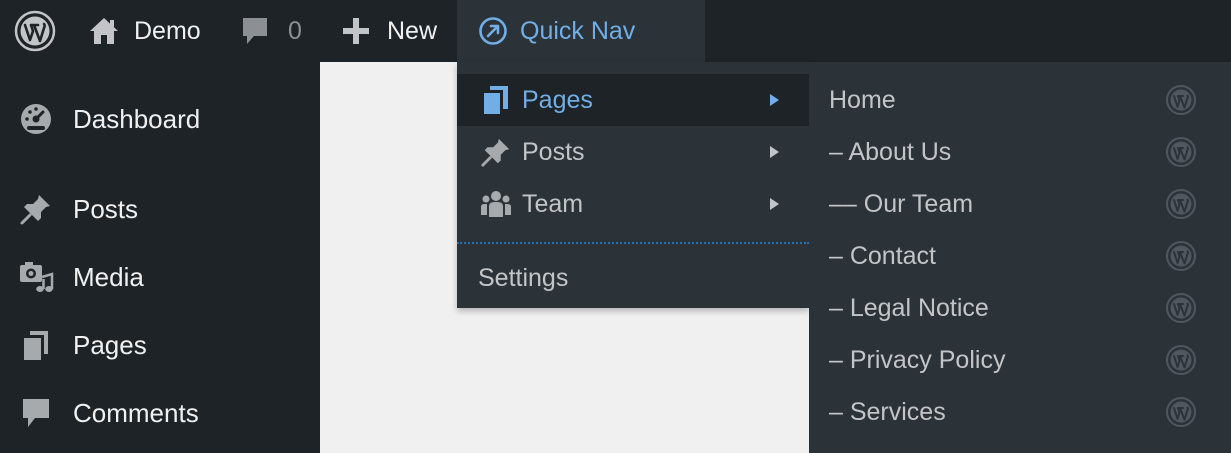 The width and height of the screenshot is (1231, 453). What do you see at coordinates (36, 119) in the screenshot?
I see `dashboard-gauge-icon` at bounding box center [36, 119].